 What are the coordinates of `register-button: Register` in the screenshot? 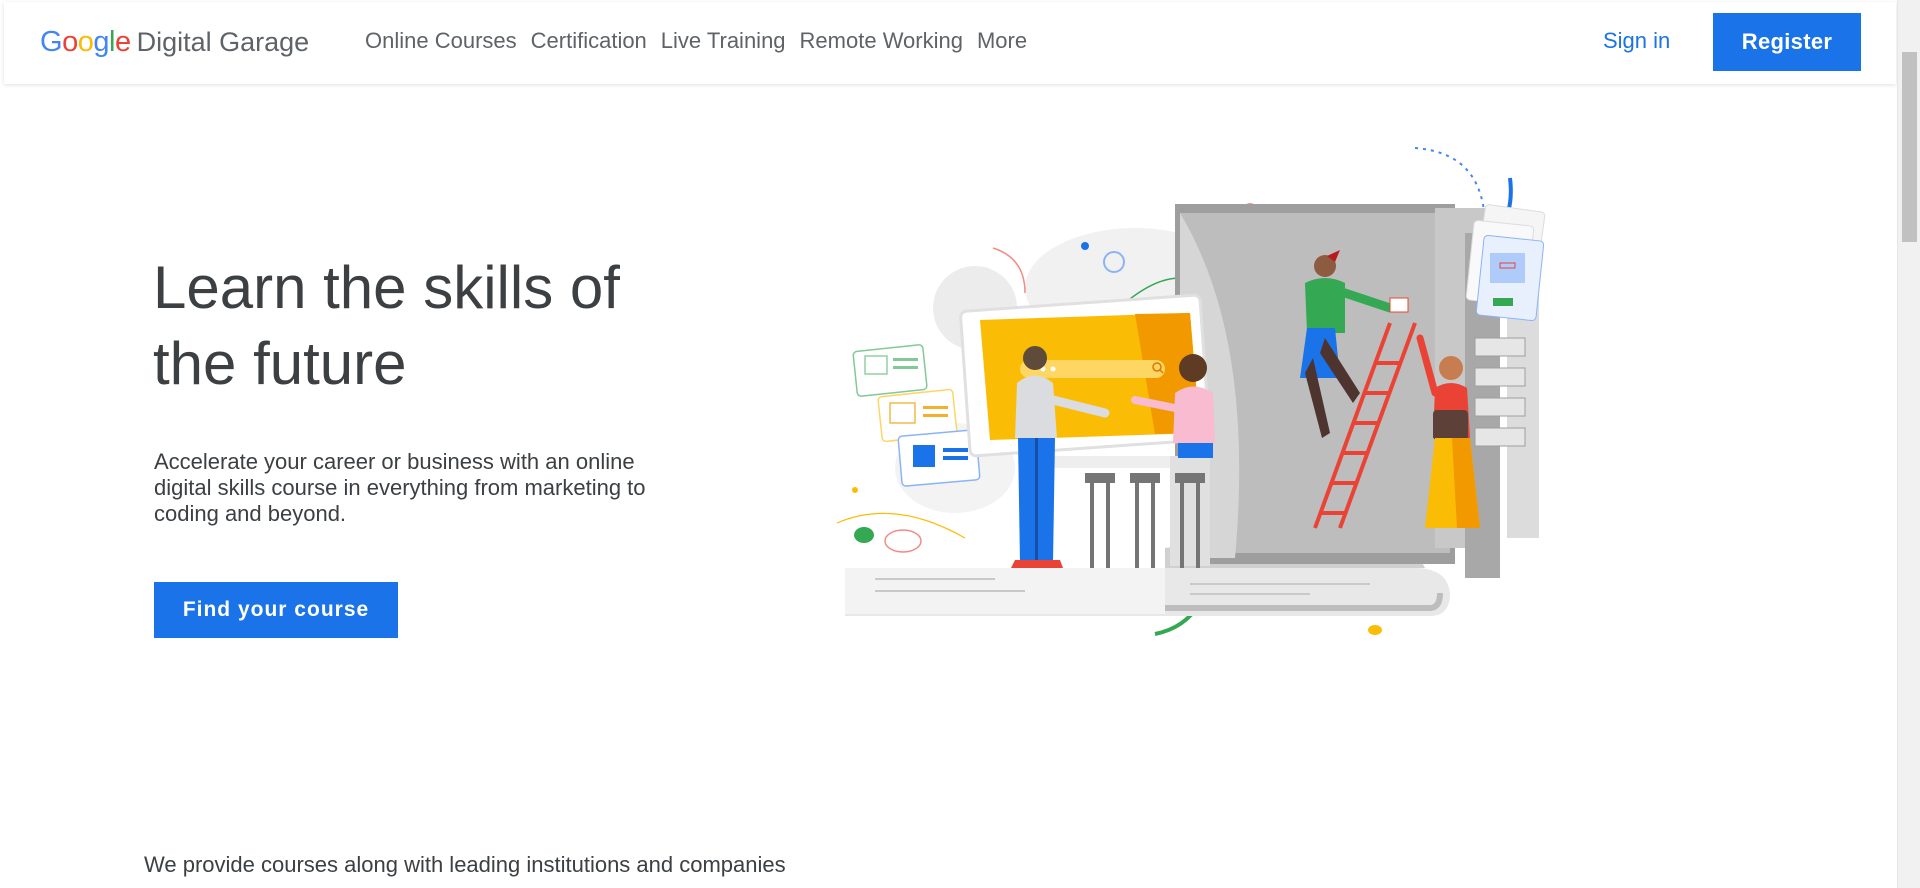 It's located at (1787, 42).